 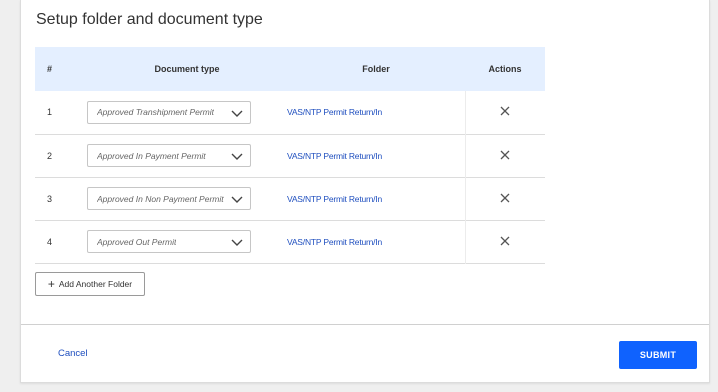 What do you see at coordinates (290, 69) in the screenshot?
I see `table-header-row: # Document type Folder Actions` at bounding box center [290, 69].